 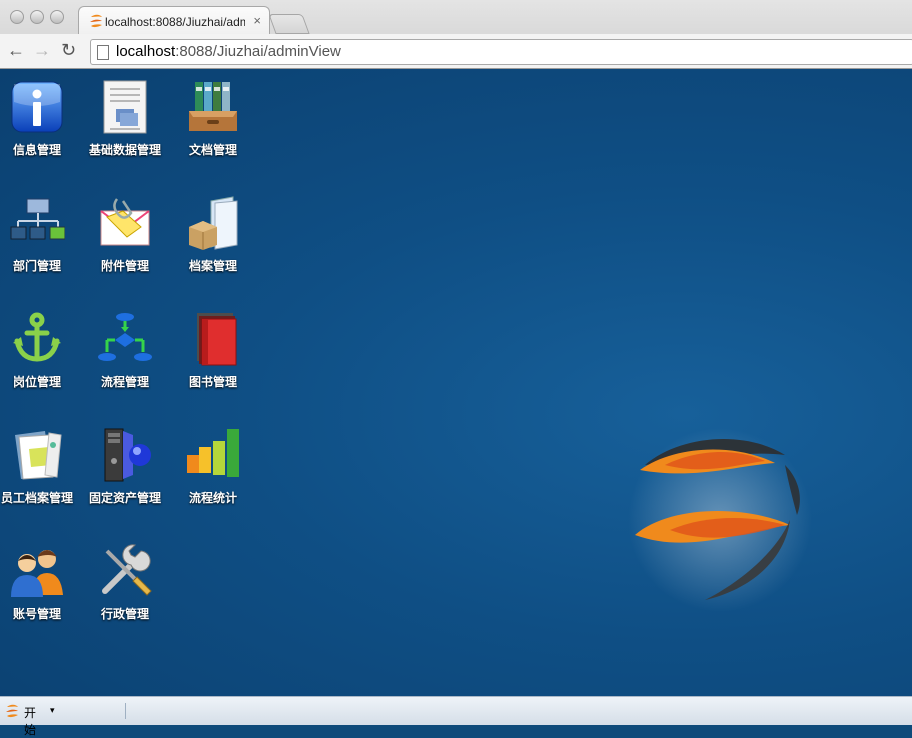 I want to click on site-logo-icon, so click(x=96, y=21).